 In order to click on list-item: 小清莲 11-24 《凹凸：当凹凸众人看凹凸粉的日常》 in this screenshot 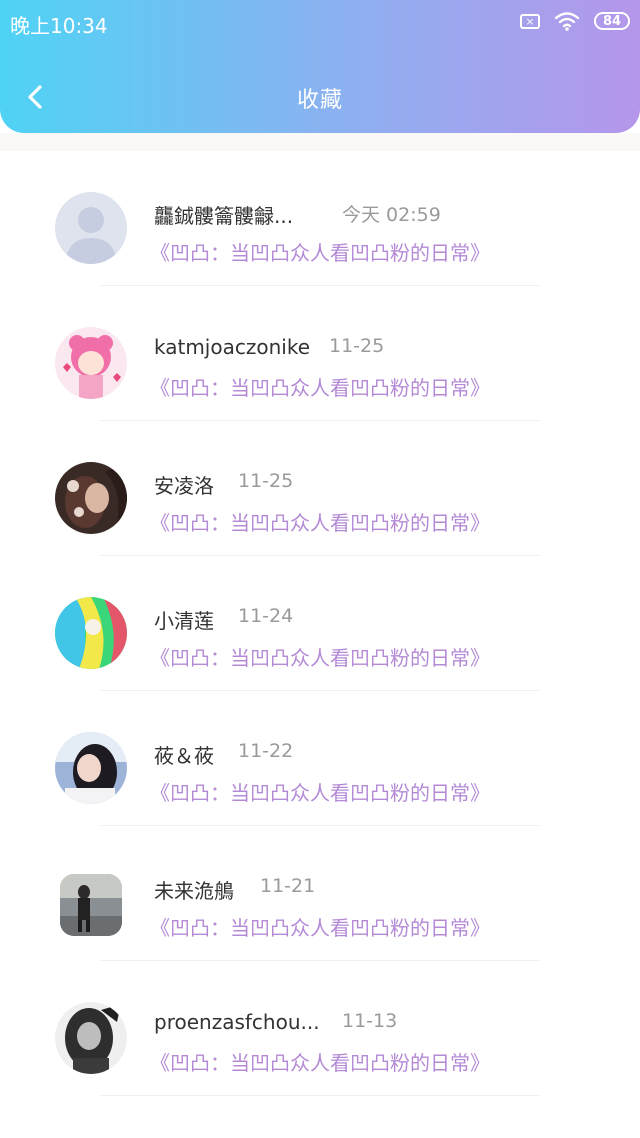, I will do `click(320, 623)`.